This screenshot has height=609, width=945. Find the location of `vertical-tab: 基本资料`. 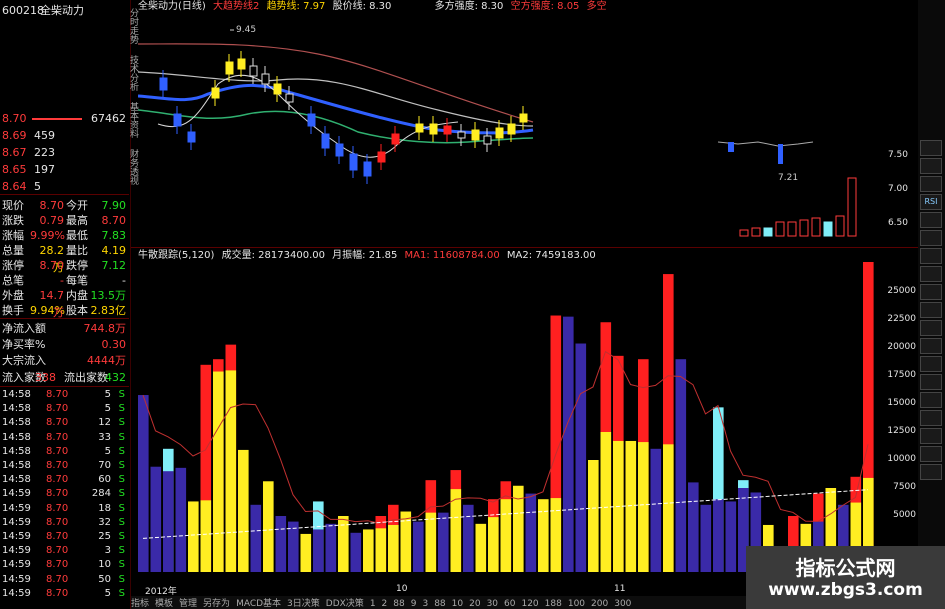

vertical-tab: 基本资料 is located at coordinates (131, 120).